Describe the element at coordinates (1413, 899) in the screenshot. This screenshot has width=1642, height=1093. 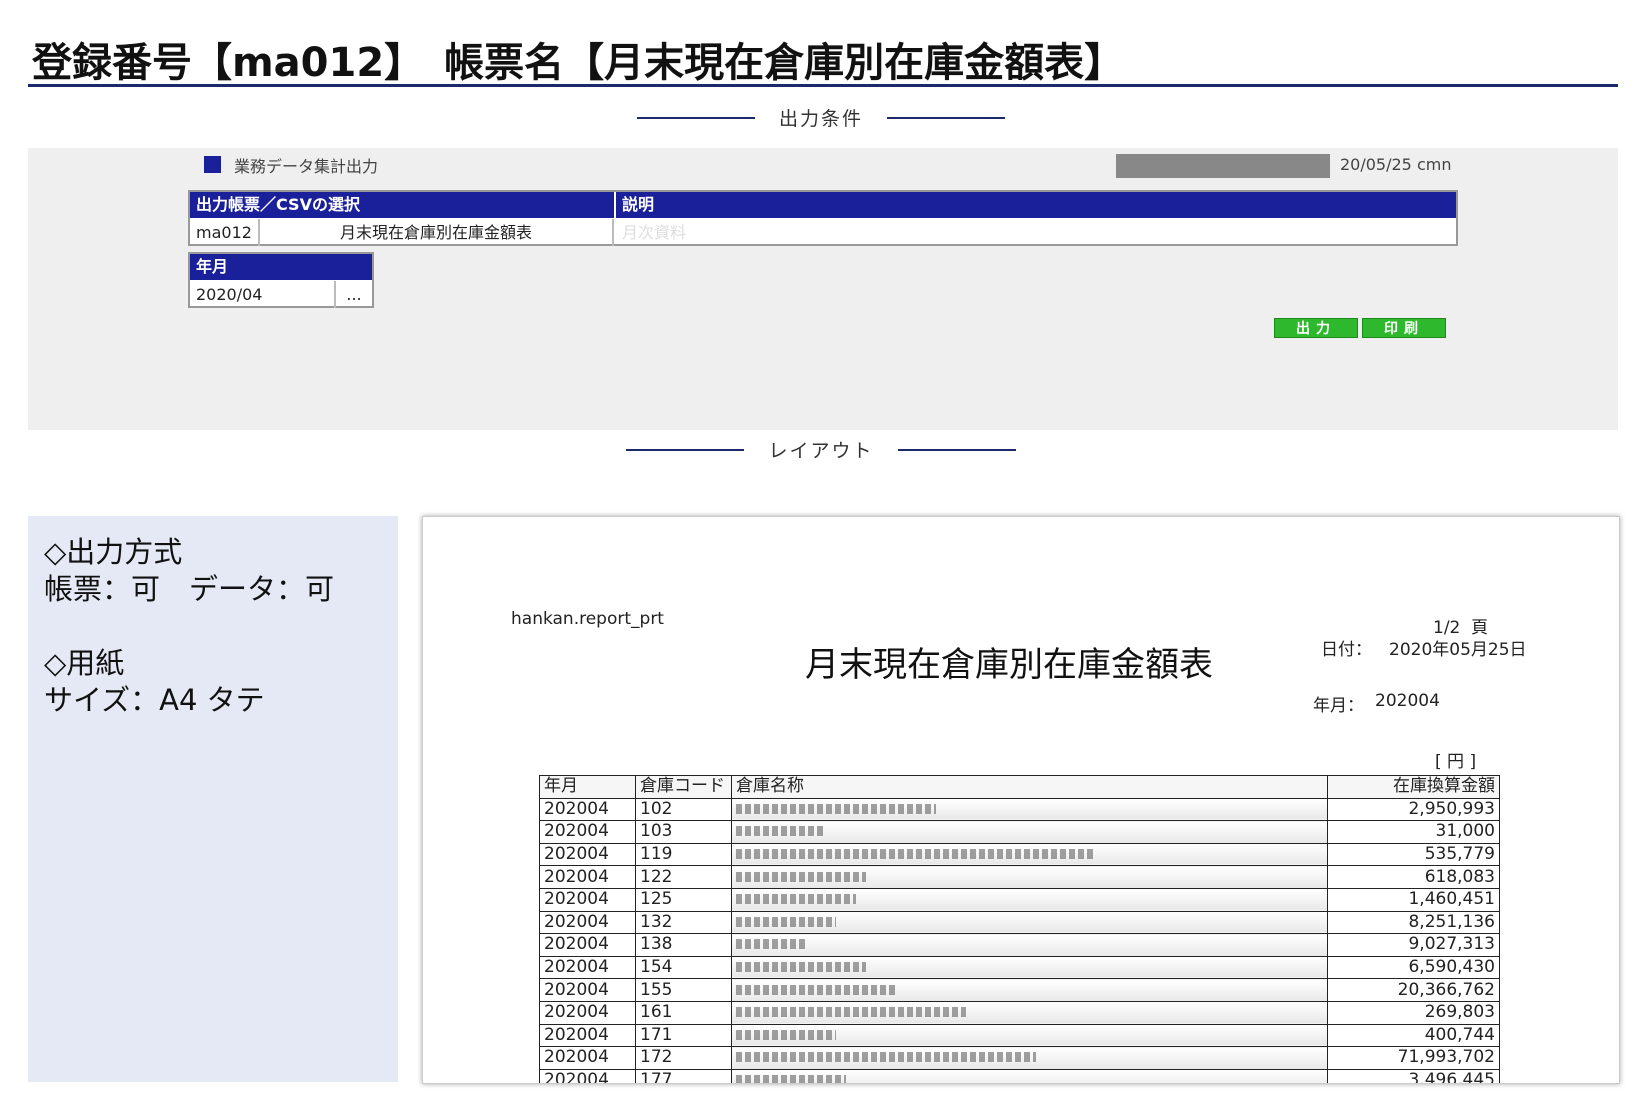
I see `cell-amount: 1,460,451` at that location.